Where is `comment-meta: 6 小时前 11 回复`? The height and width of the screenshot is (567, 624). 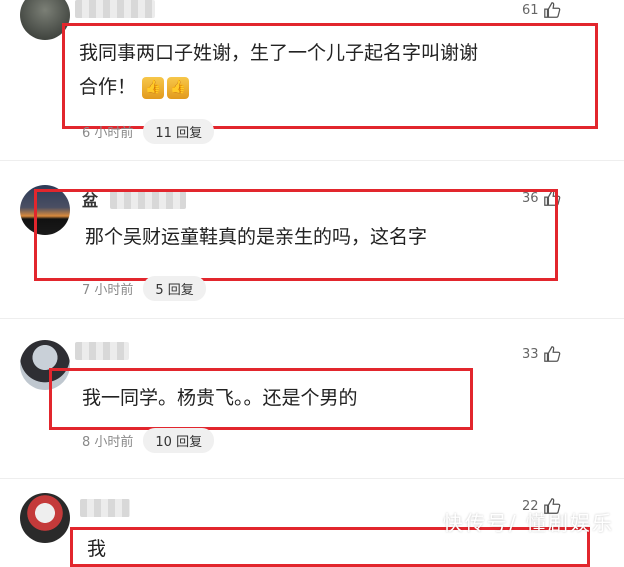
comment-meta: 6 小时前 11 回复 is located at coordinates (148, 131).